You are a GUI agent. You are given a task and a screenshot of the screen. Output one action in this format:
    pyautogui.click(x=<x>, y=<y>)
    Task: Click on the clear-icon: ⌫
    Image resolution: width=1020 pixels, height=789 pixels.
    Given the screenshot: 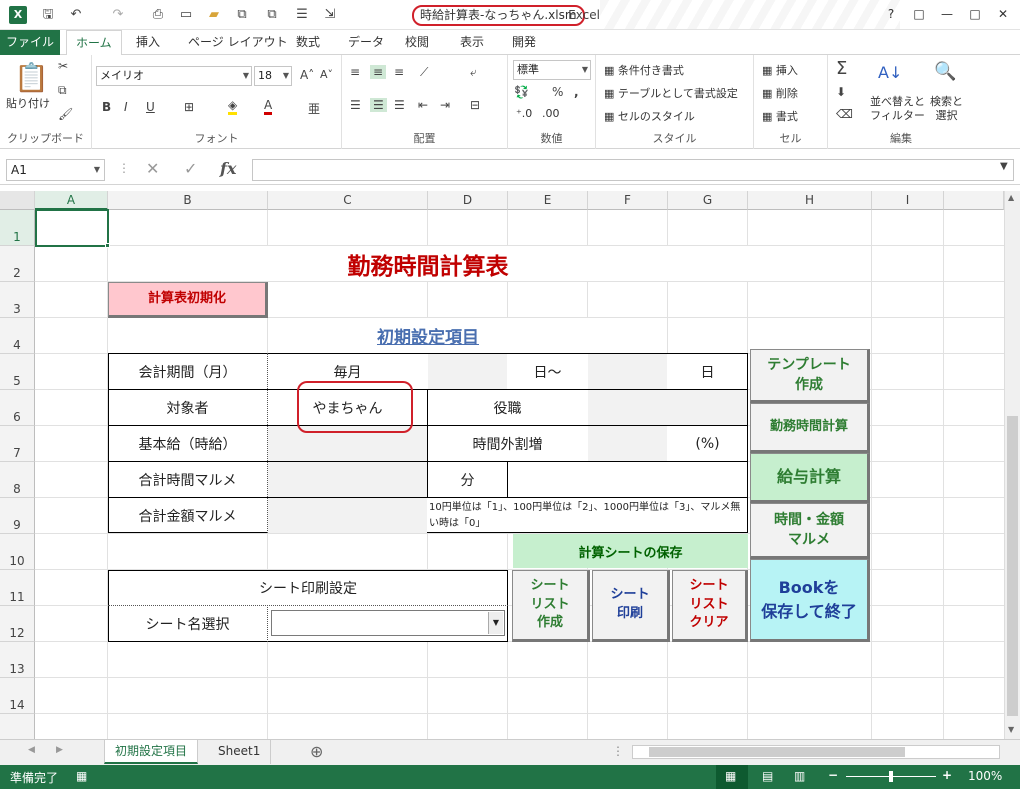 What is the action you would take?
    pyautogui.click(x=844, y=114)
    